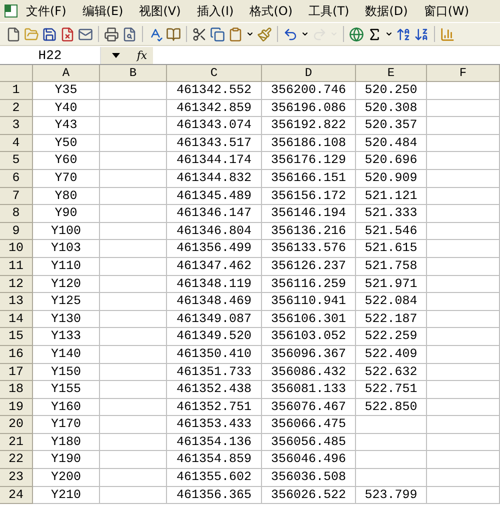 The width and height of the screenshot is (500, 508). Describe the element at coordinates (16, 302) in the screenshot. I see `row-header: 13` at that location.